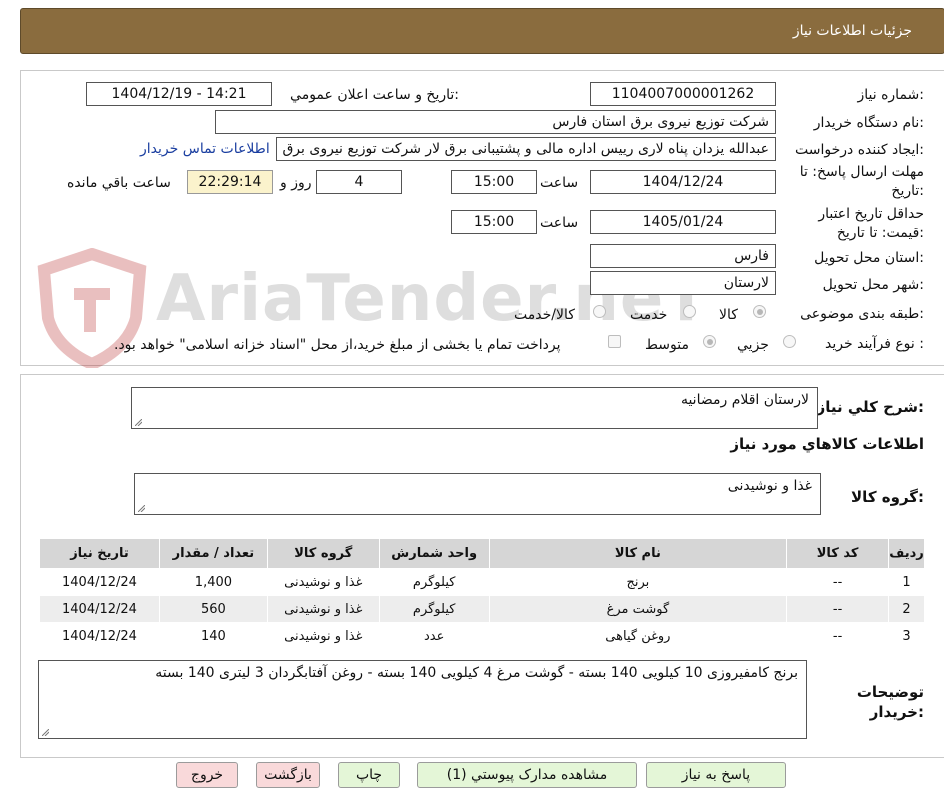 The width and height of the screenshot is (944, 806). What do you see at coordinates (870, 407) in the screenshot?
I see `summary-label: شرح کلي نياز:` at bounding box center [870, 407].